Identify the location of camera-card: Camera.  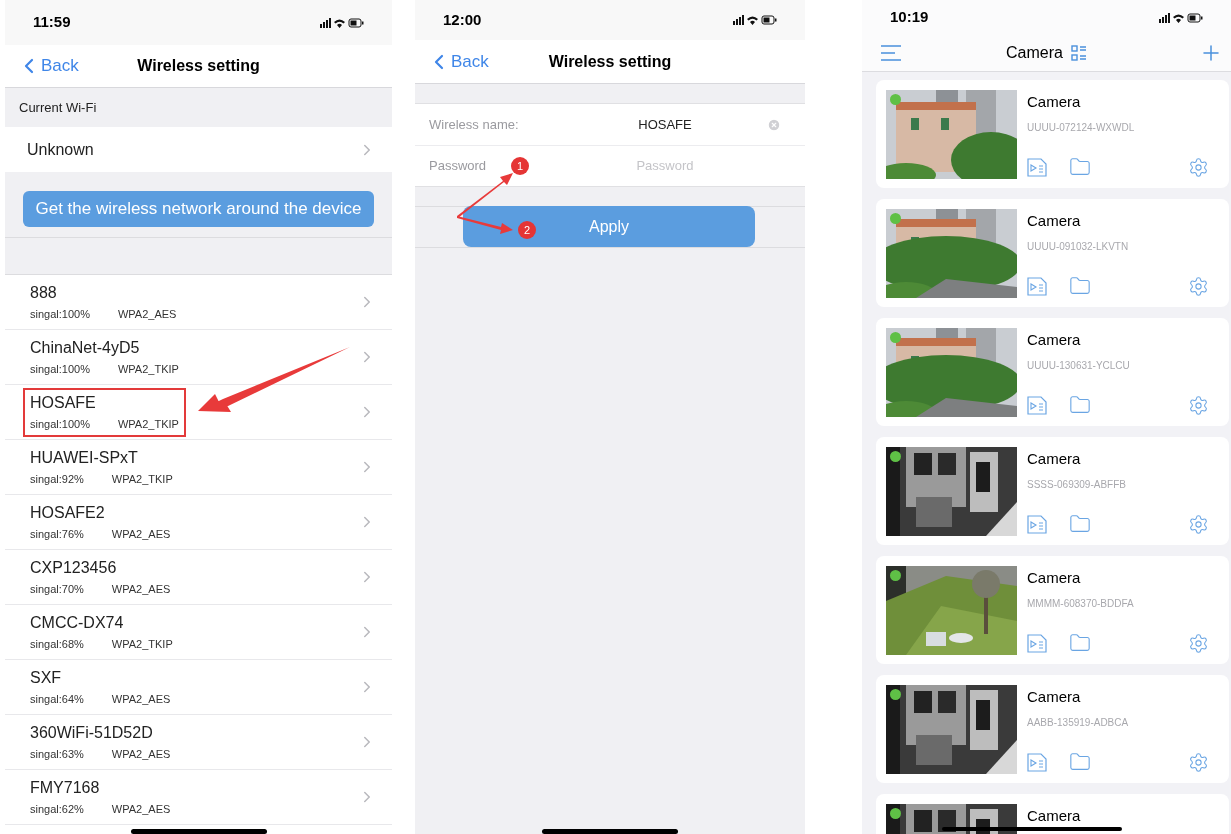
(1052, 814).